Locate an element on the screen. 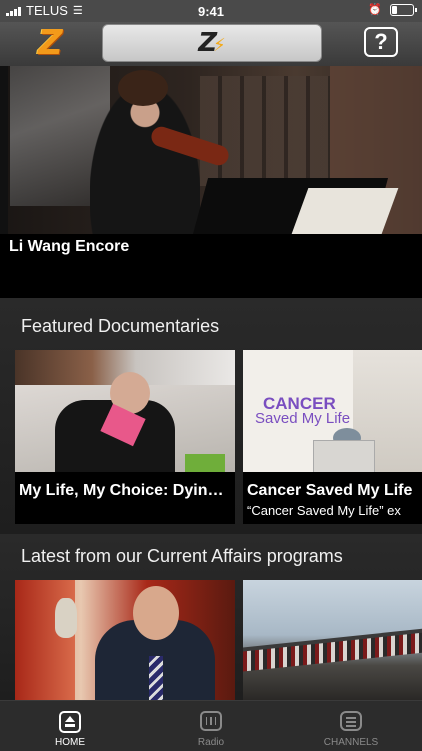  battery-icon is located at coordinates (403, 9).